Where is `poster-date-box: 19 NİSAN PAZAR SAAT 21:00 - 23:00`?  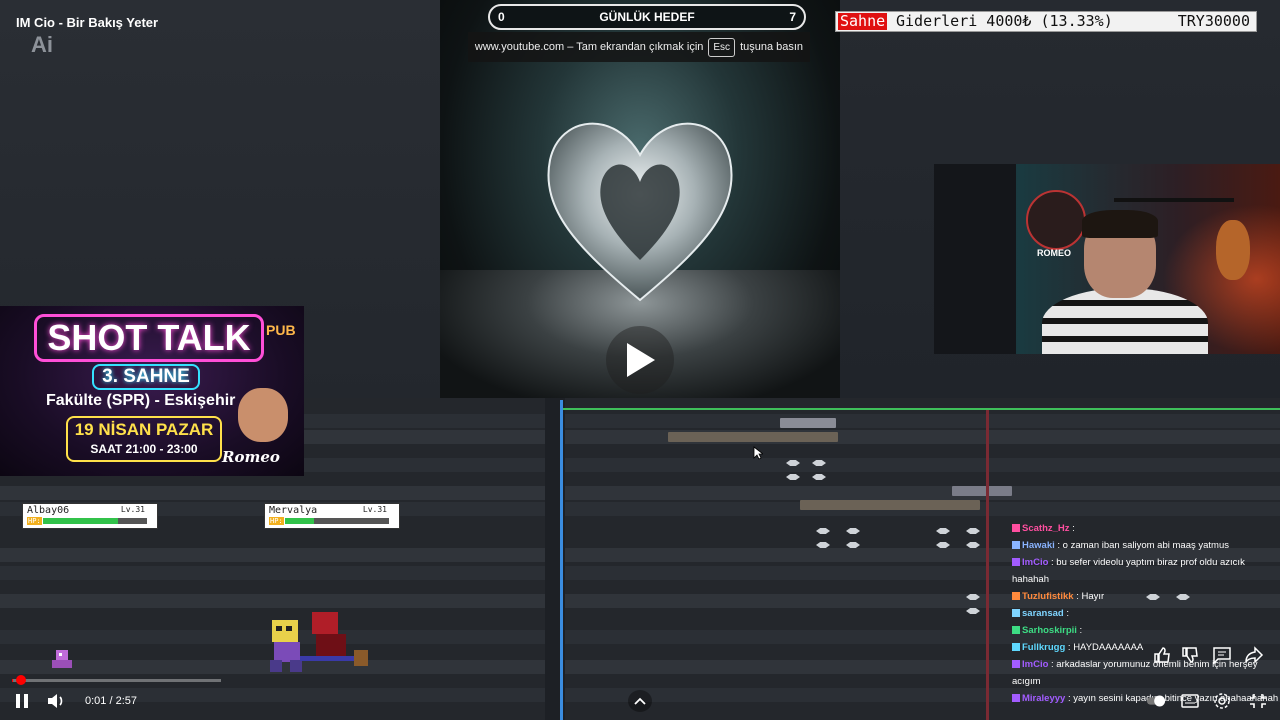
poster-date-box: 19 NİSAN PAZAR SAAT 21:00 - 23:00 is located at coordinates (144, 439).